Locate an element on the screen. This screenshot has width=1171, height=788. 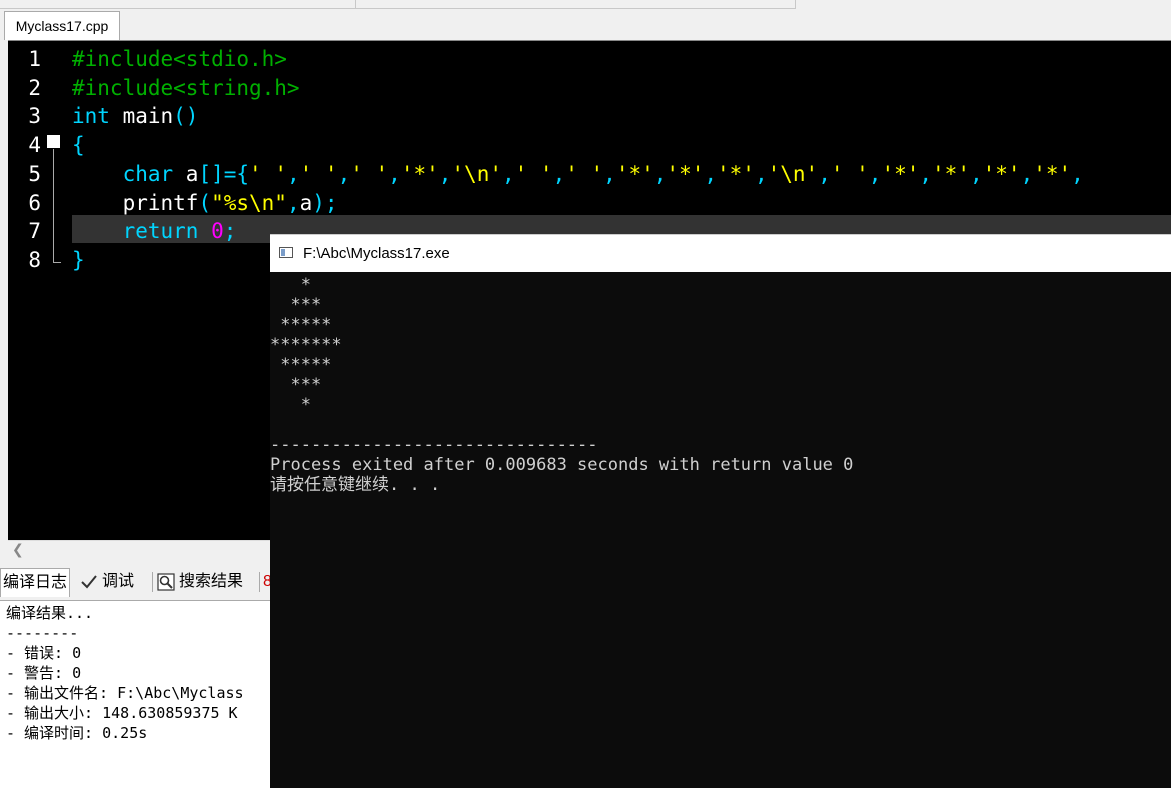
line-number: 8 is located at coordinates (34, 259).